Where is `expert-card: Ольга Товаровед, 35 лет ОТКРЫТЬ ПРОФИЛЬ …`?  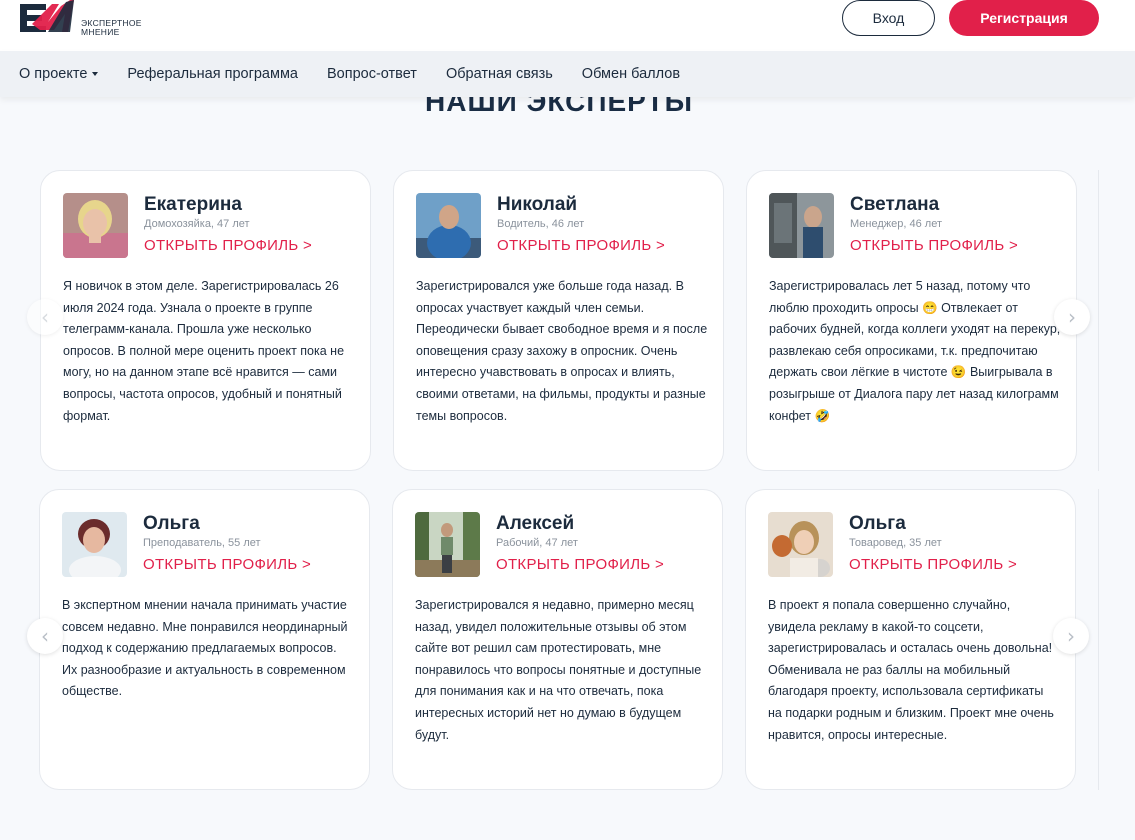
expert-card: Ольга Товаровед, 35 лет ОТКРЫТЬ ПРОФИЛЬ … is located at coordinates (910, 639).